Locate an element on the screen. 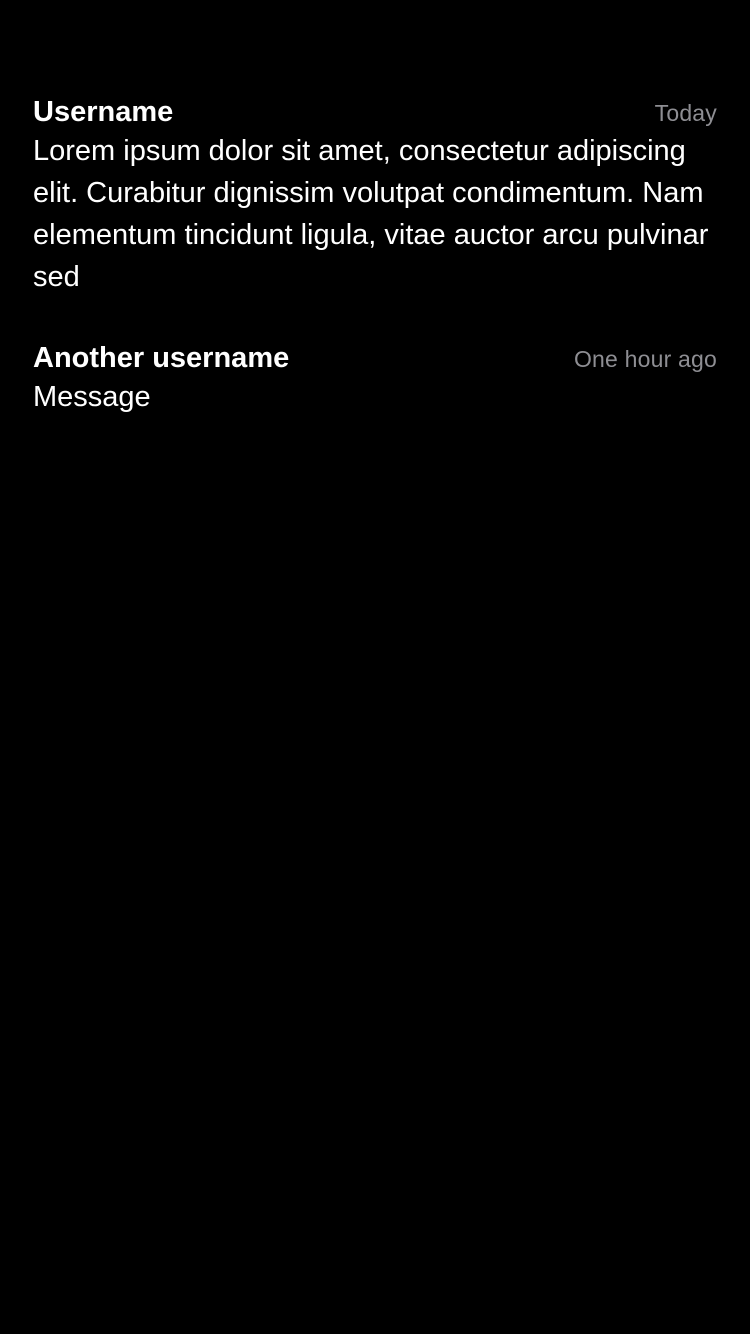 The width and height of the screenshot is (750, 1334). message-timestamp: Today is located at coordinates (685, 113).